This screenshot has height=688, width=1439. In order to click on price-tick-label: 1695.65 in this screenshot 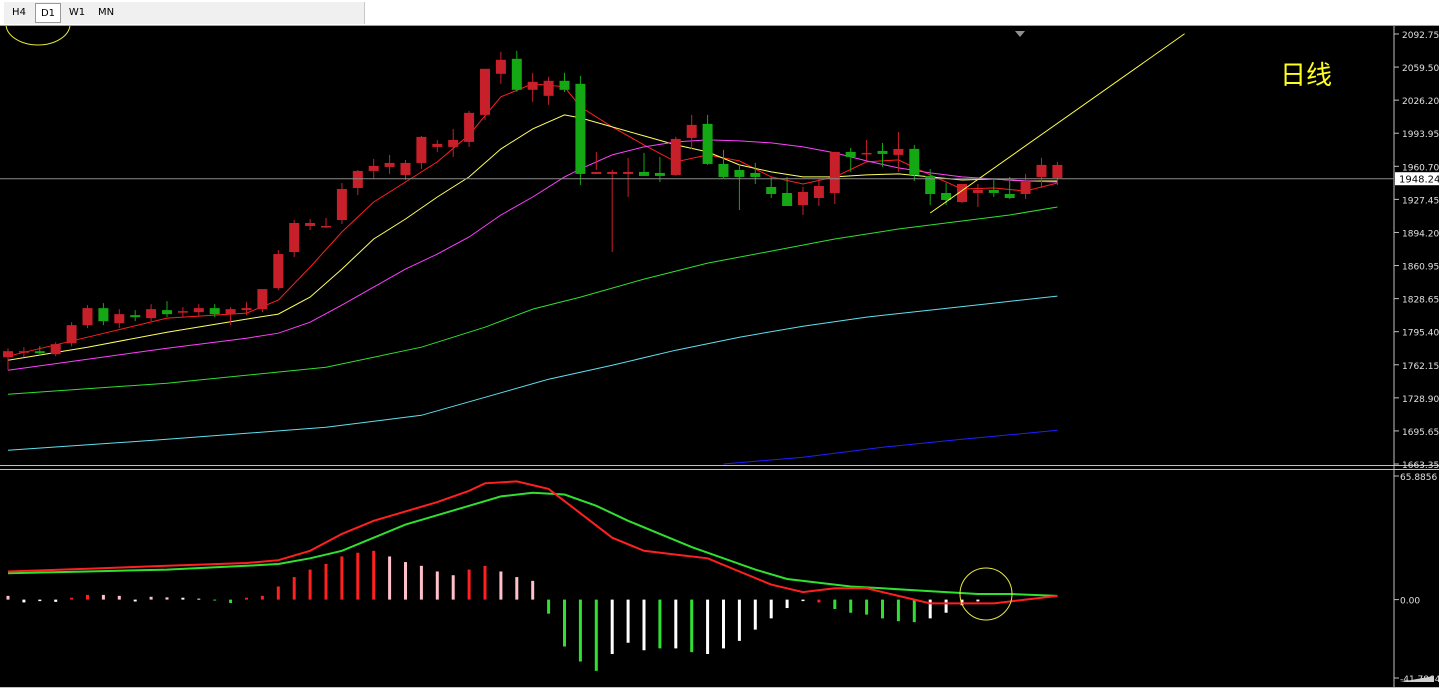, I will do `click(1420, 433)`.